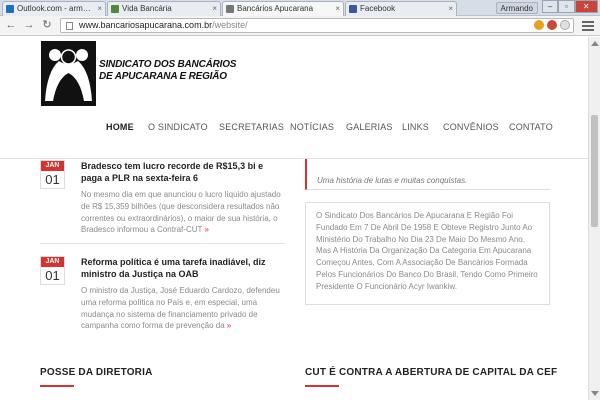 This screenshot has width=600, height=400. What do you see at coordinates (588, 25) in the screenshot?
I see `browser-menu-icon` at bounding box center [588, 25].